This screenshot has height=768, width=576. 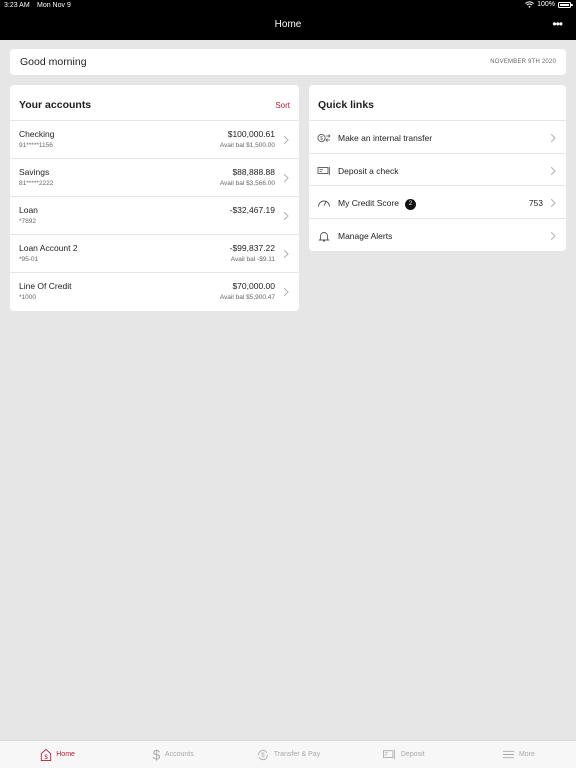 I want to click on status-date: Mon Nov 9, so click(x=54, y=5).